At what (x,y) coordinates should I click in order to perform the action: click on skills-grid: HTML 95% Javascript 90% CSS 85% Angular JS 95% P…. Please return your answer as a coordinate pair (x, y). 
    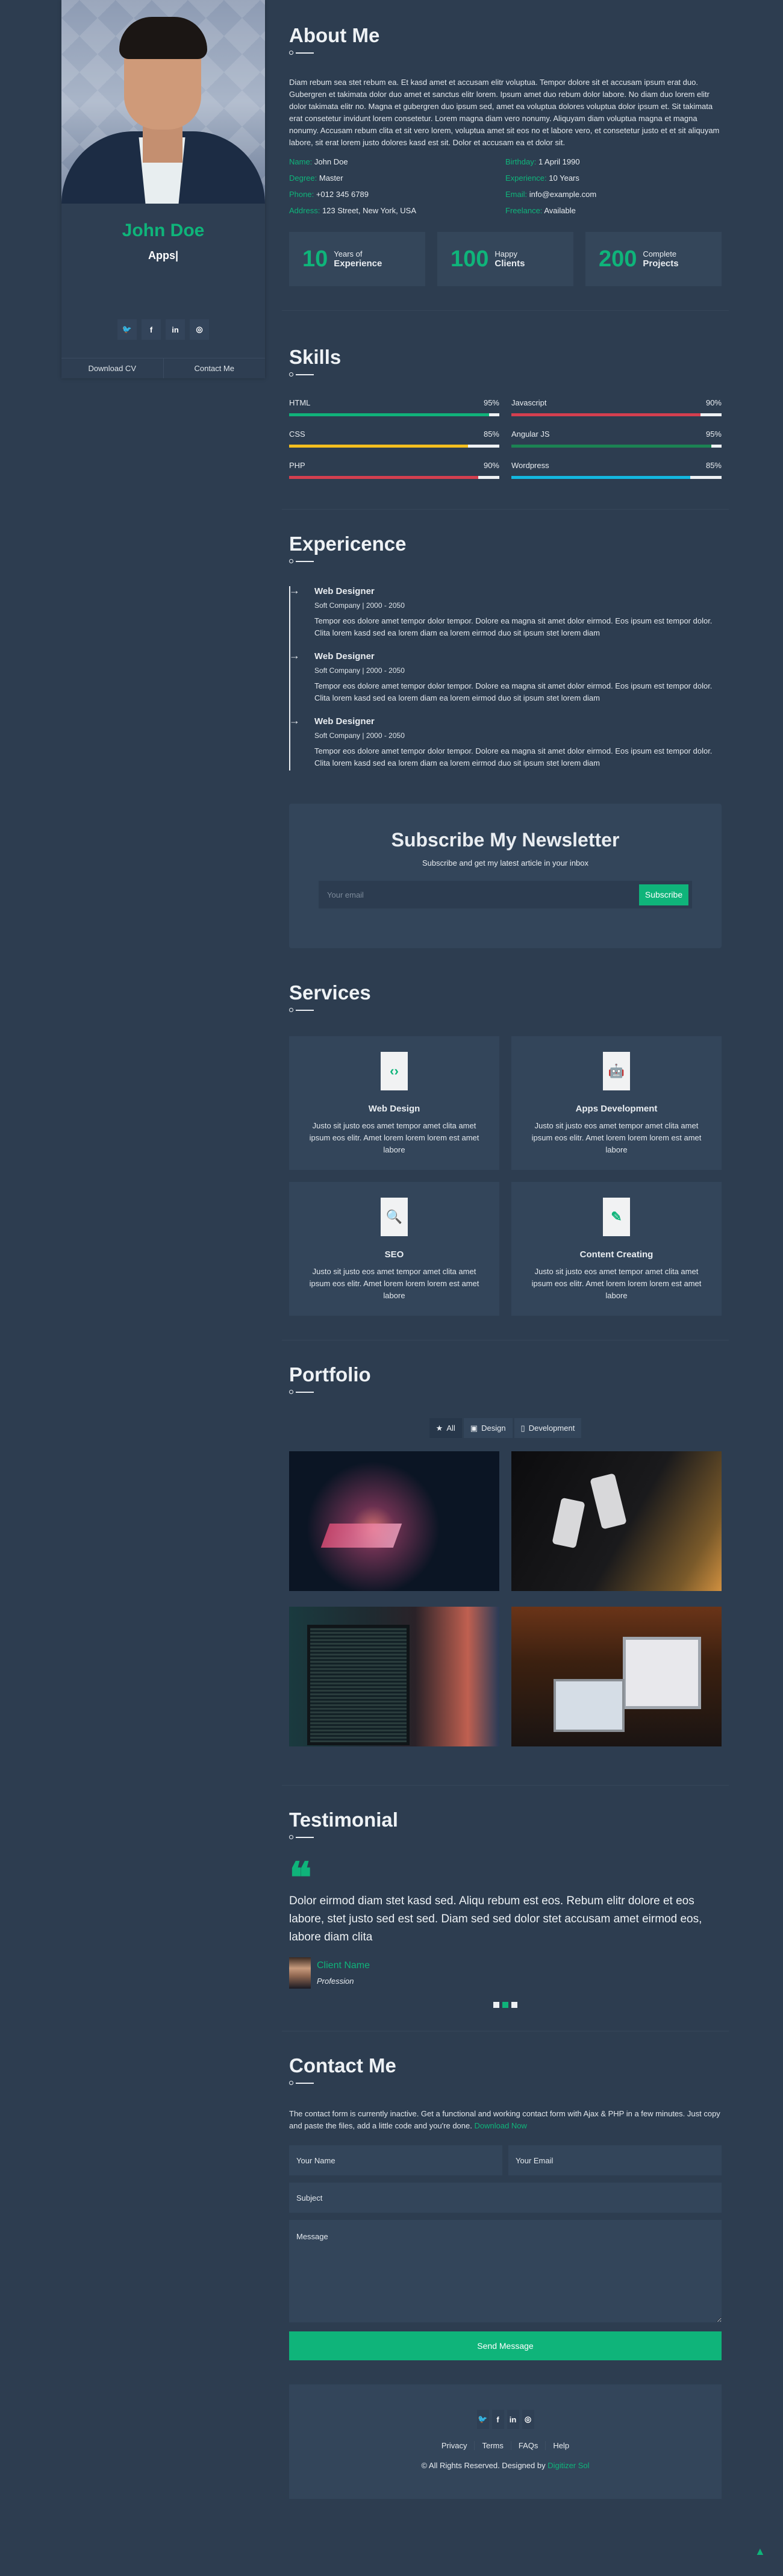
    Looking at the image, I should click on (505, 439).